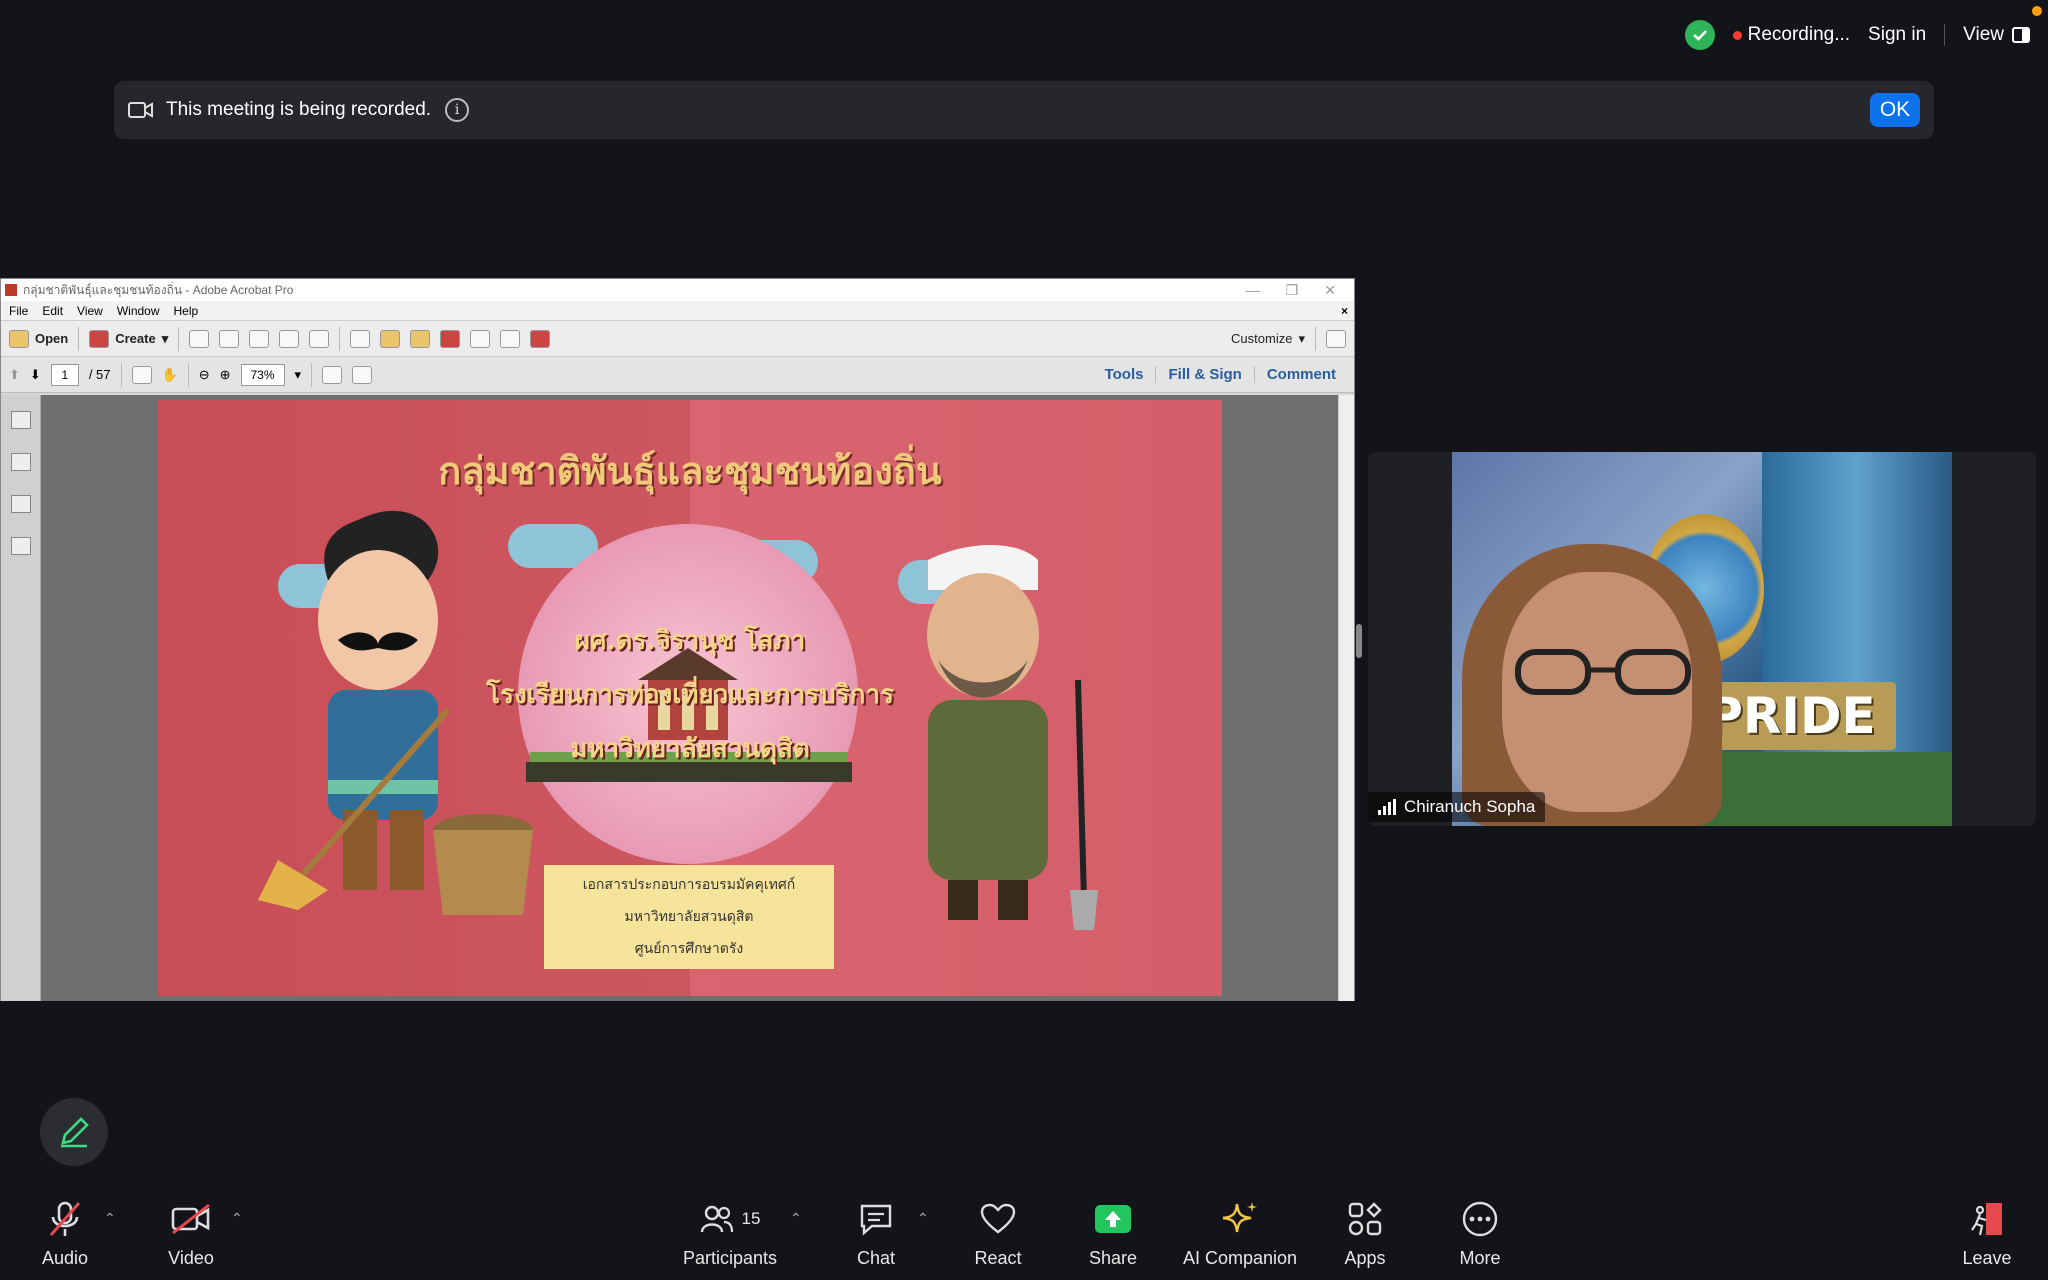 The image size is (2048, 1280). Describe the element at coordinates (1124, 374) in the screenshot. I see `tools-panel-link: Tools` at that location.